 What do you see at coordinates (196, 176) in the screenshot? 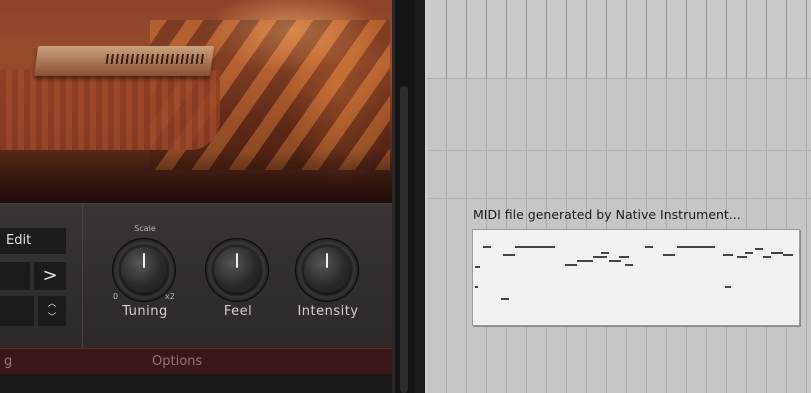
I see `artwork-shadow` at bounding box center [196, 176].